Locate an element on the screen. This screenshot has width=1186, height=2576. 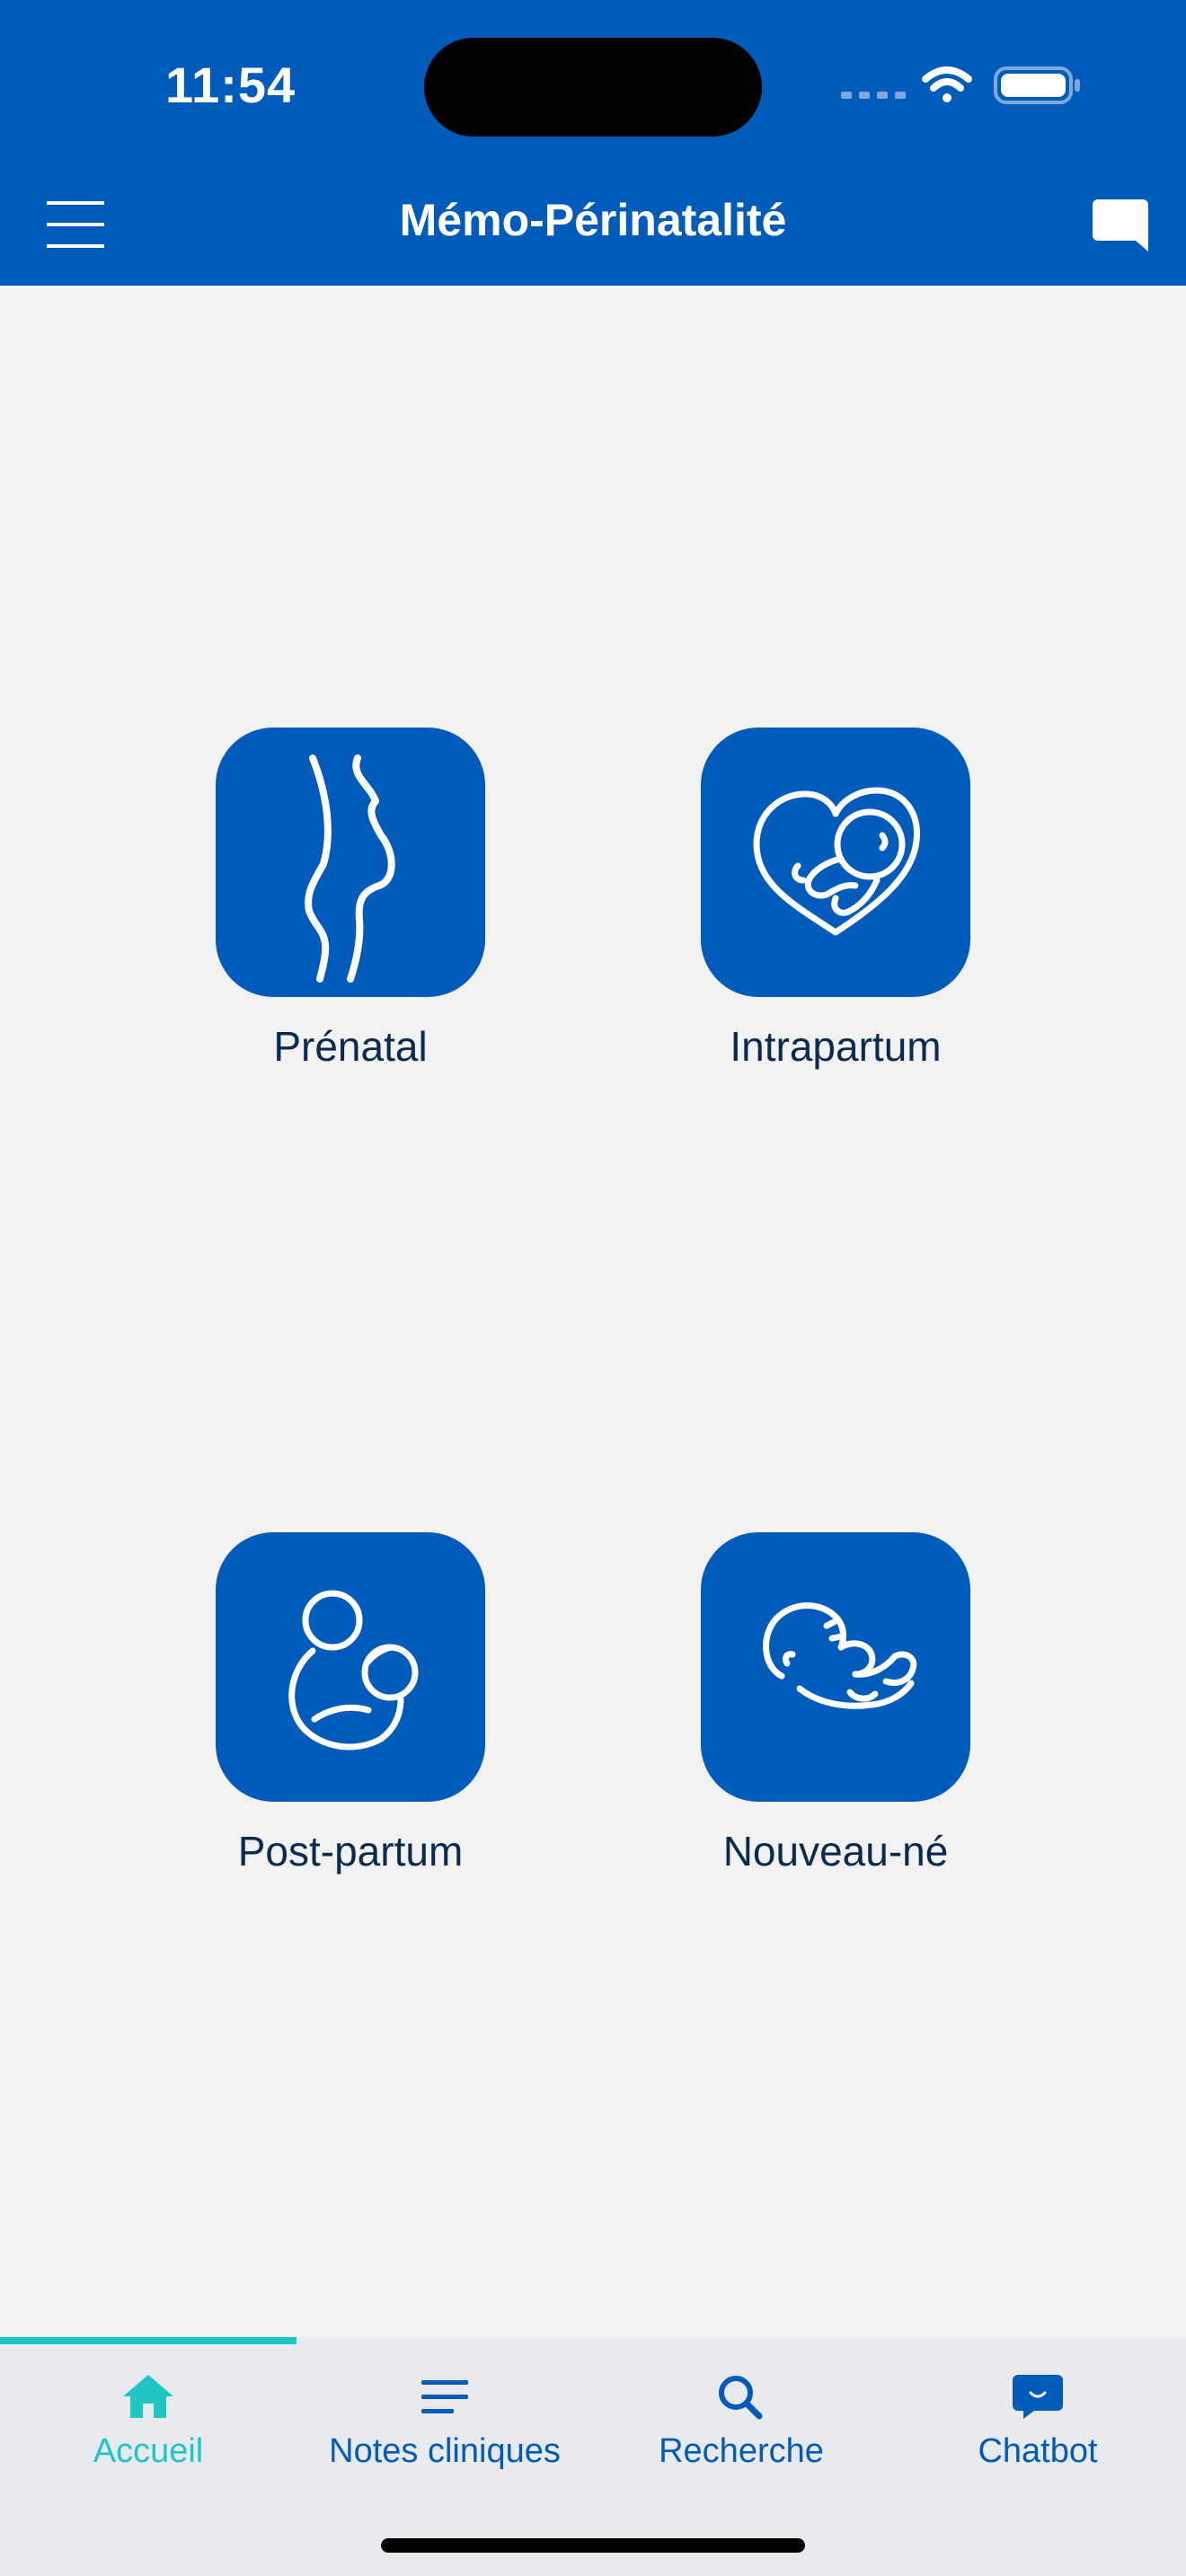
message-button is located at coordinates (1120, 224).